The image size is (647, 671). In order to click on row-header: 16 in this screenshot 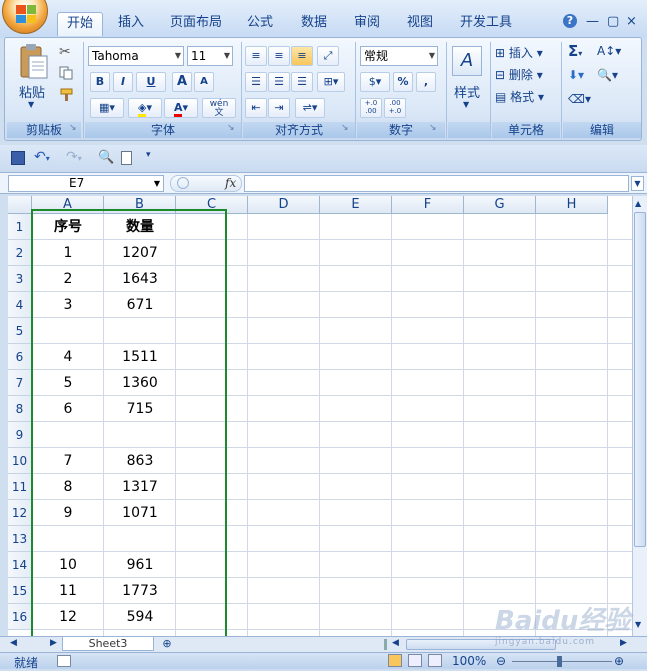, I will do `click(20, 617)`.